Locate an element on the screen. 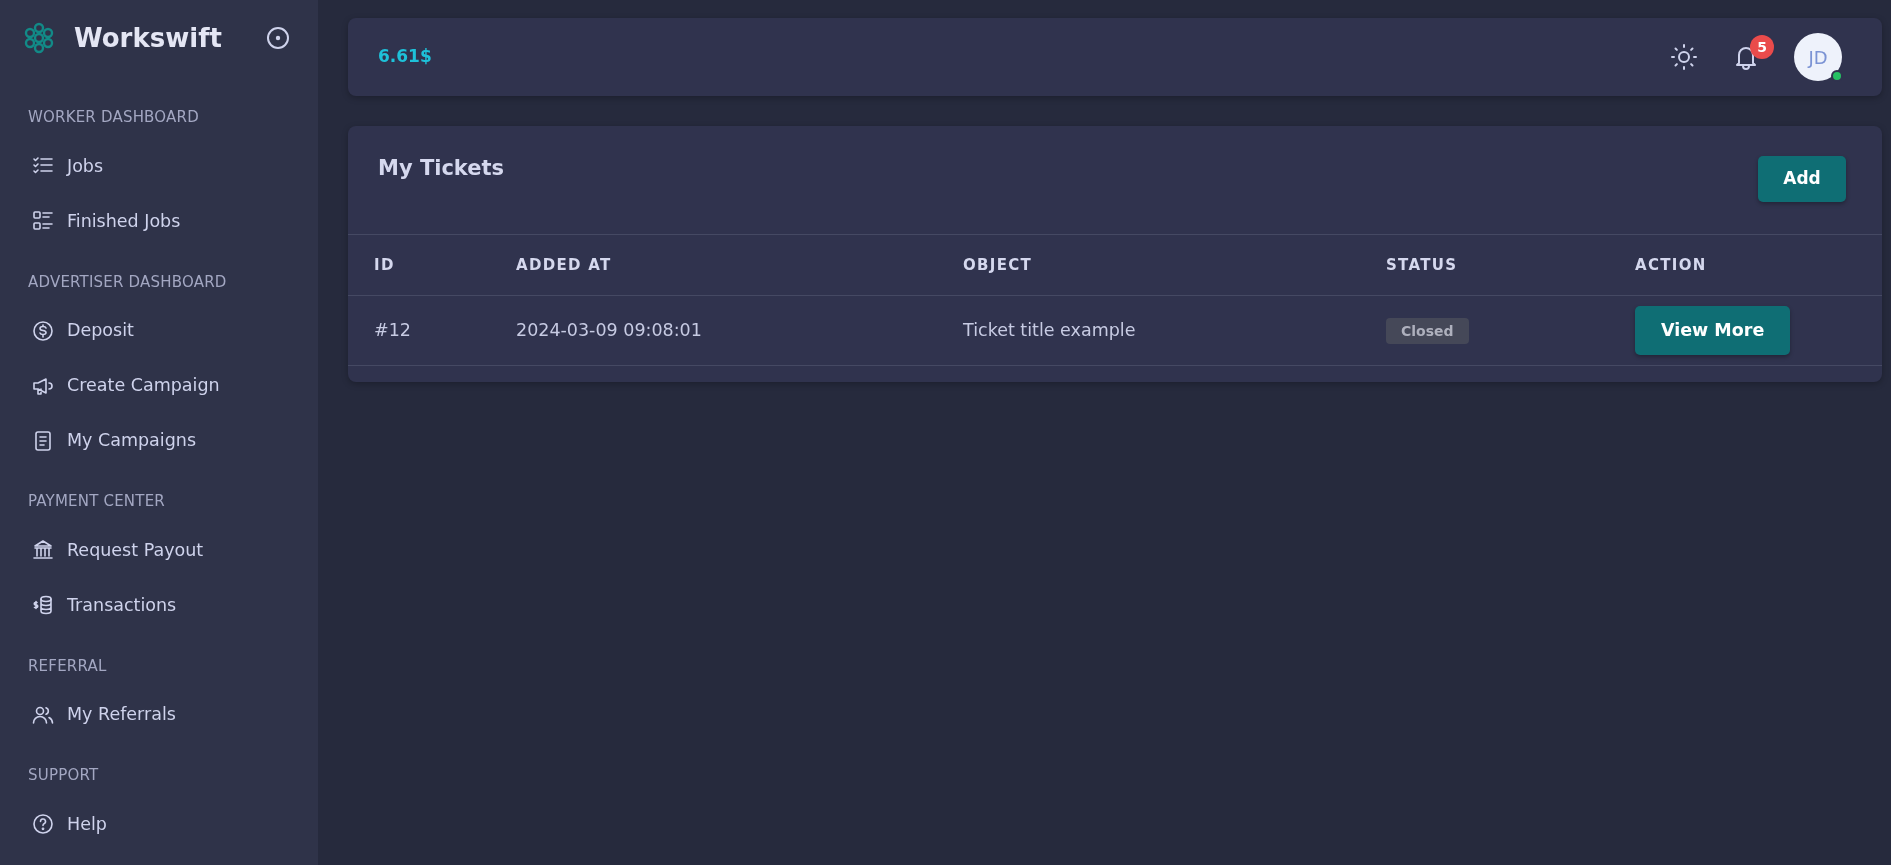 This screenshot has height=865, width=1891. table-cell: #12 is located at coordinates (419, 330).